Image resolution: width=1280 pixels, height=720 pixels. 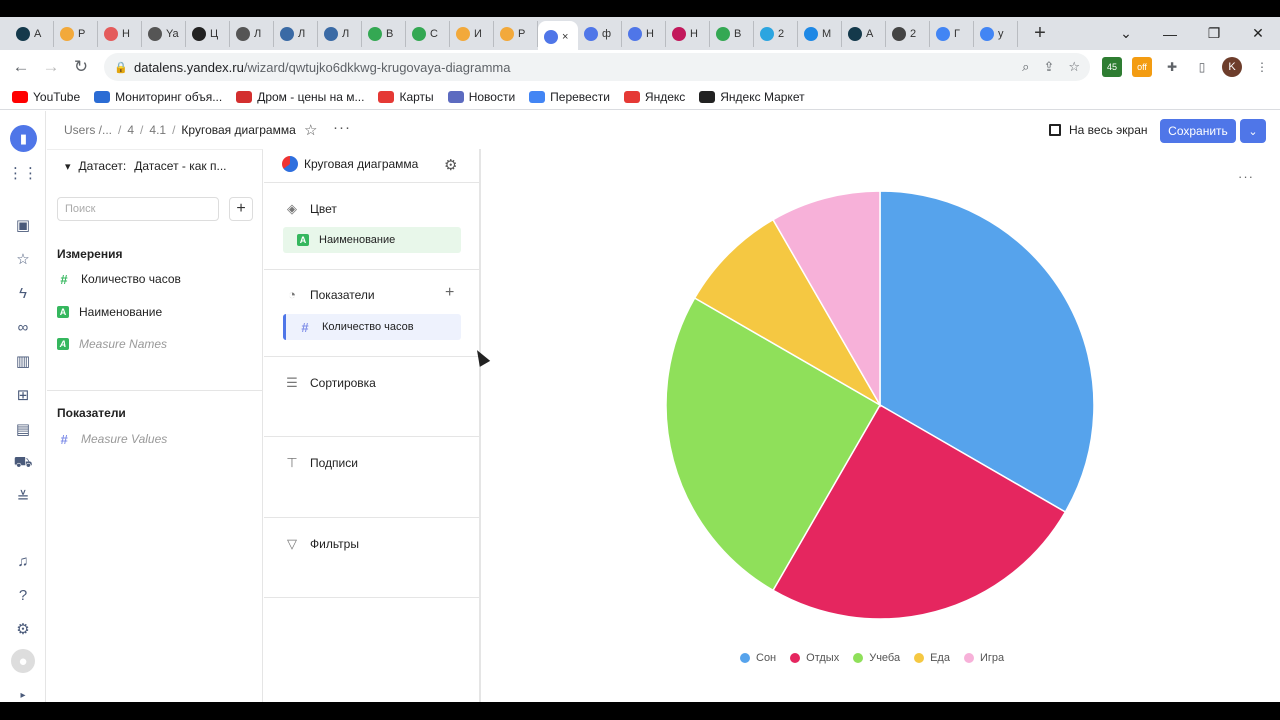 What do you see at coordinates (1142, 67) in the screenshot?
I see `extension-off-icon: off` at bounding box center [1142, 67].